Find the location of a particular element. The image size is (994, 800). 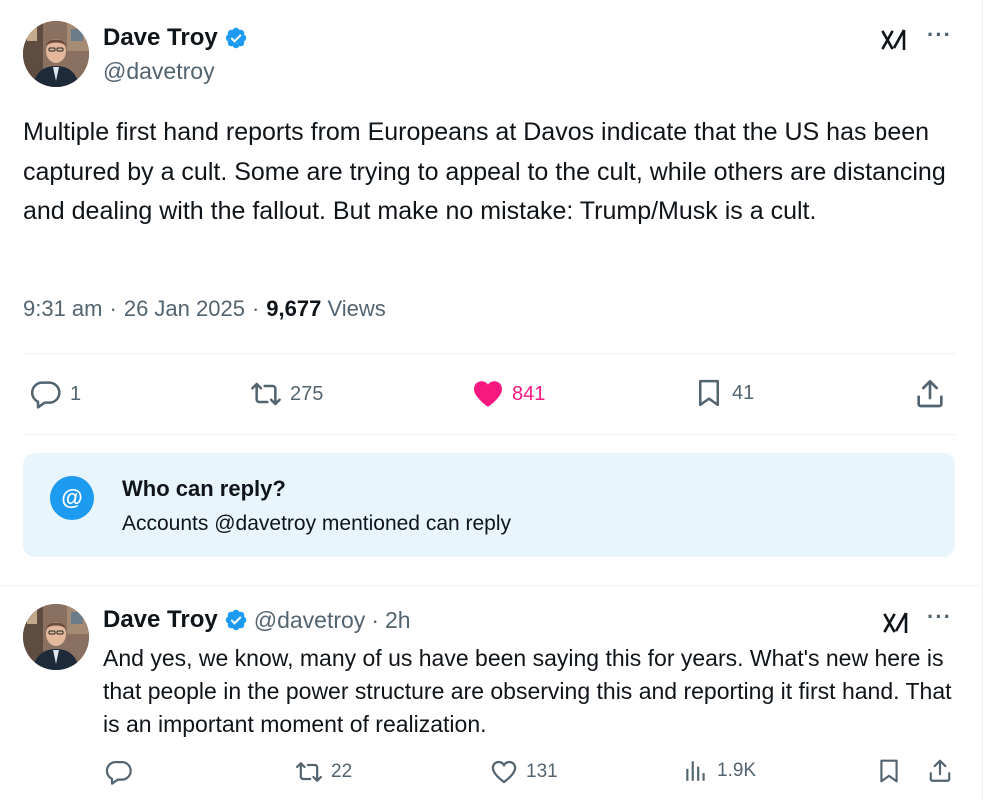

bookmark-button: 41 is located at coordinates (724, 393).